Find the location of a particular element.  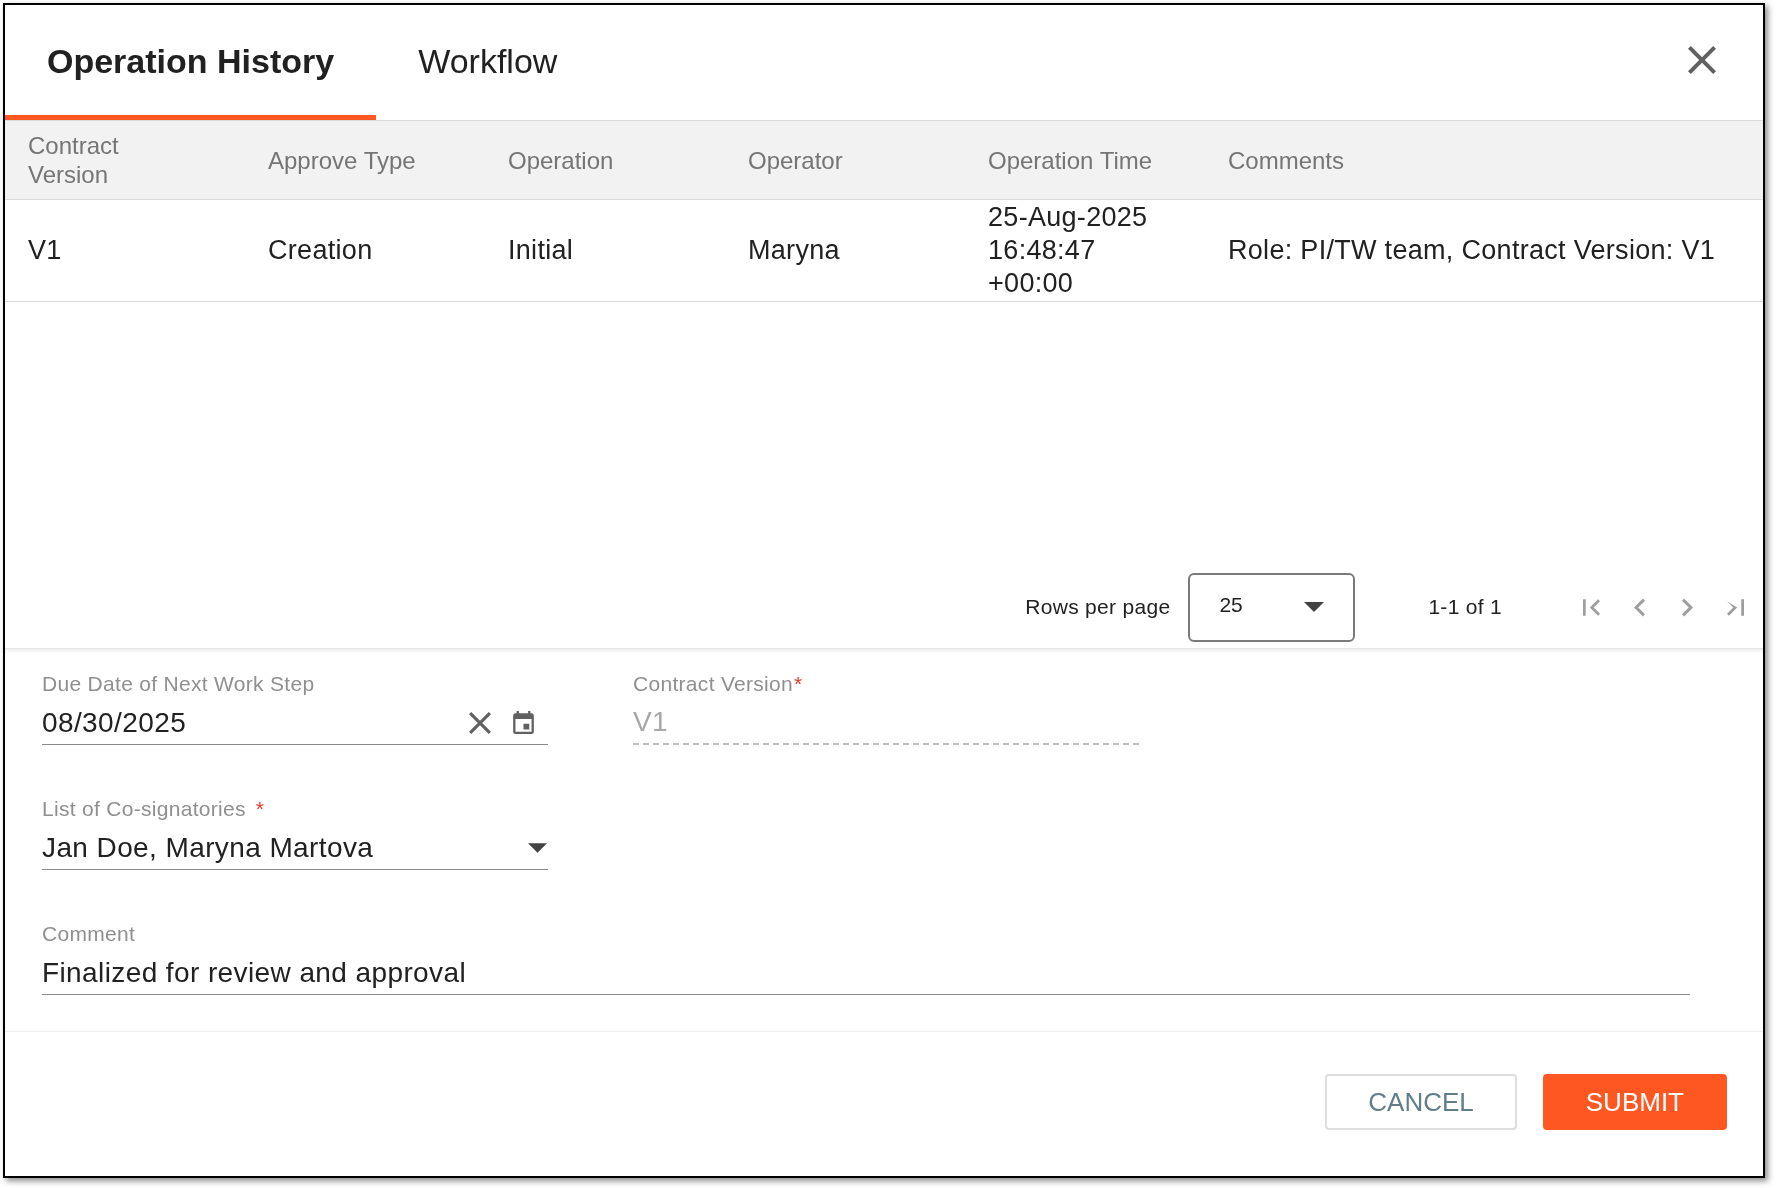

text-field: Finalized for review and approval is located at coordinates (866, 973).